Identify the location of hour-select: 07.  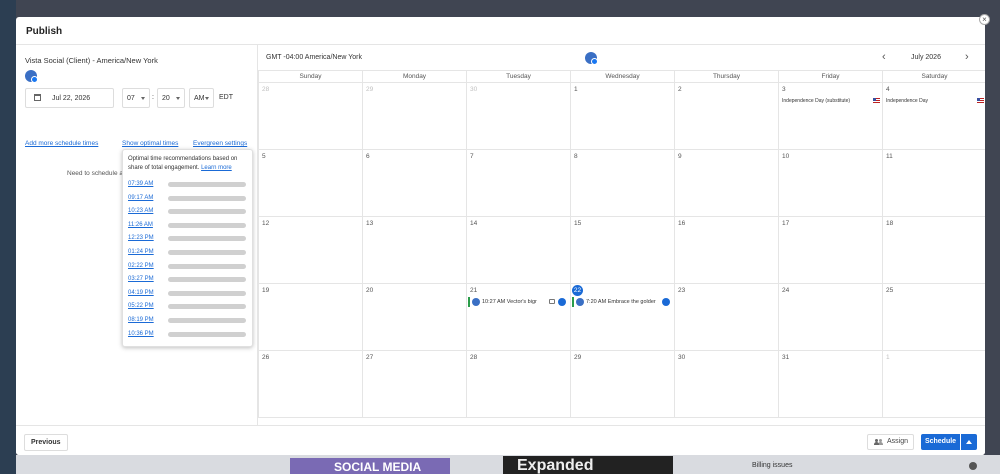
(136, 98).